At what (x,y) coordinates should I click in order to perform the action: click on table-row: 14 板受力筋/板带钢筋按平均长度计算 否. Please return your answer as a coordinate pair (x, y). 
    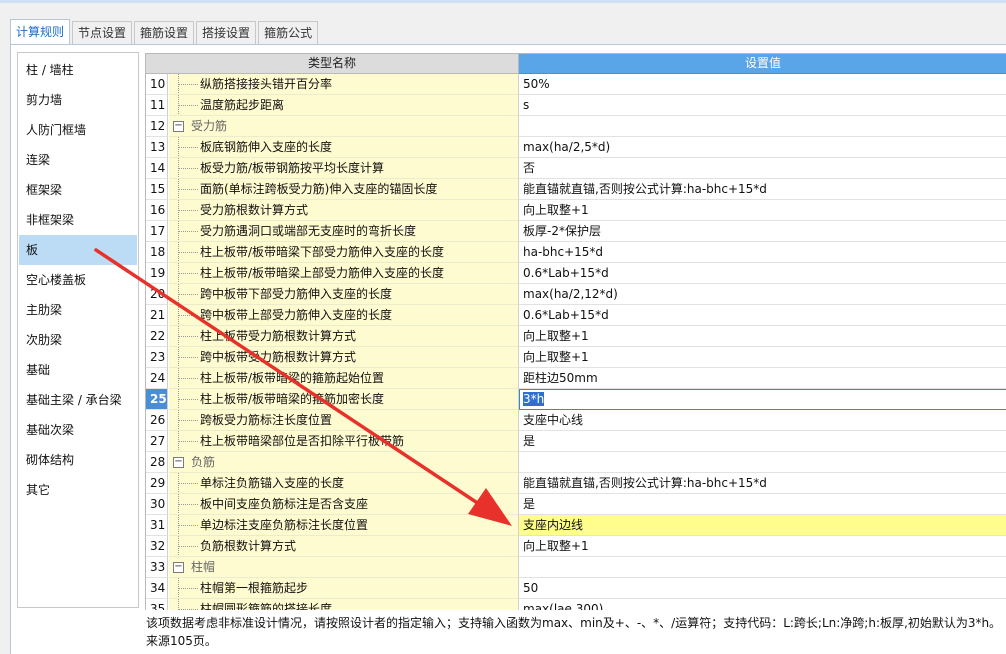
    Looking at the image, I should click on (576, 168).